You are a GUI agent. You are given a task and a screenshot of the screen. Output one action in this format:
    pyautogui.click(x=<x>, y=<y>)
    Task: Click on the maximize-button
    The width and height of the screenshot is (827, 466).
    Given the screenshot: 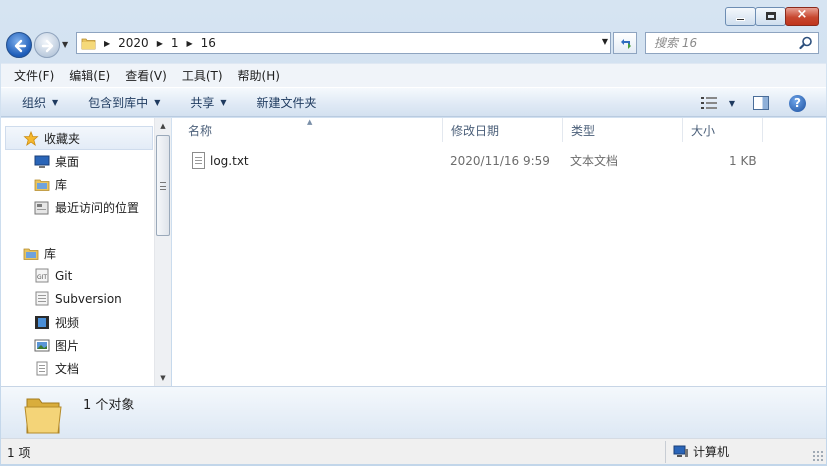 What is the action you would take?
    pyautogui.click(x=770, y=16)
    